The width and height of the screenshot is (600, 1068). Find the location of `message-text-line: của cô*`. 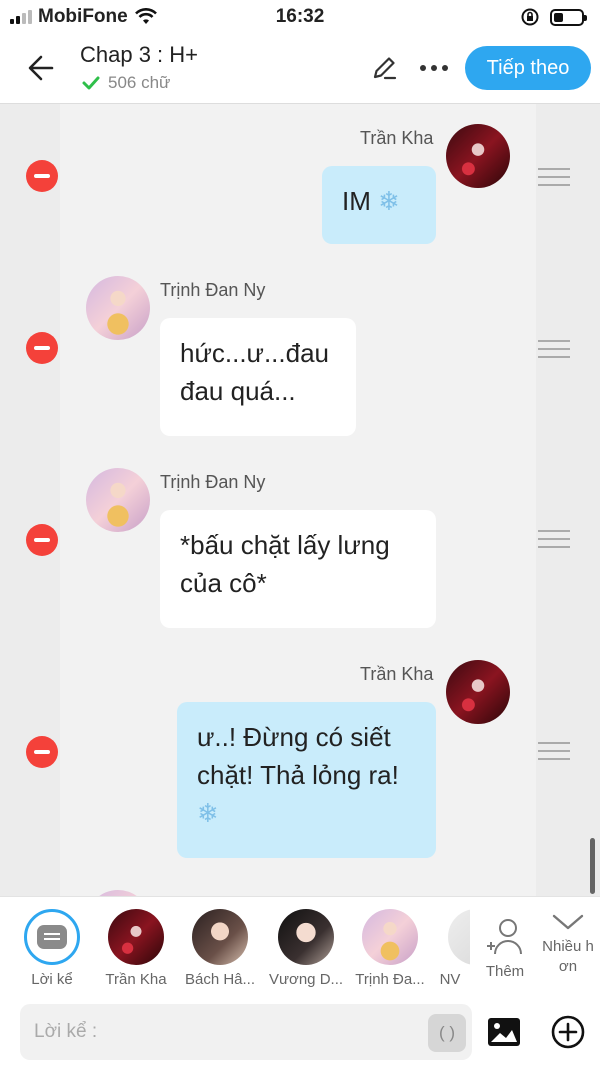

message-text-line: của cô* is located at coordinates (223, 583).